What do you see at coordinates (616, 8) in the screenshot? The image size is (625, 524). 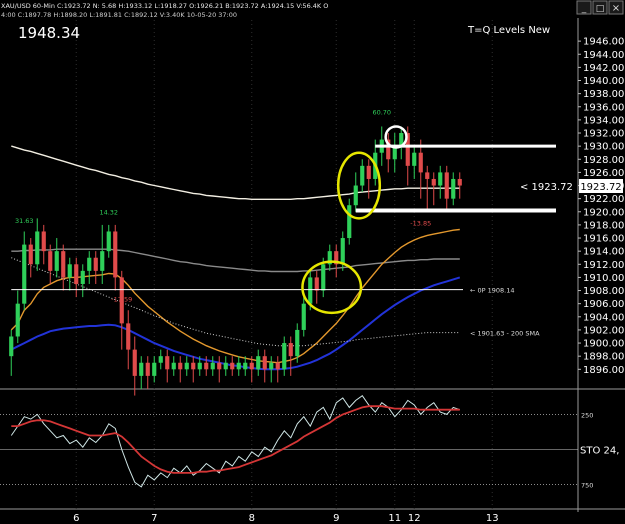 I see `close-icon: ×` at bounding box center [616, 8].